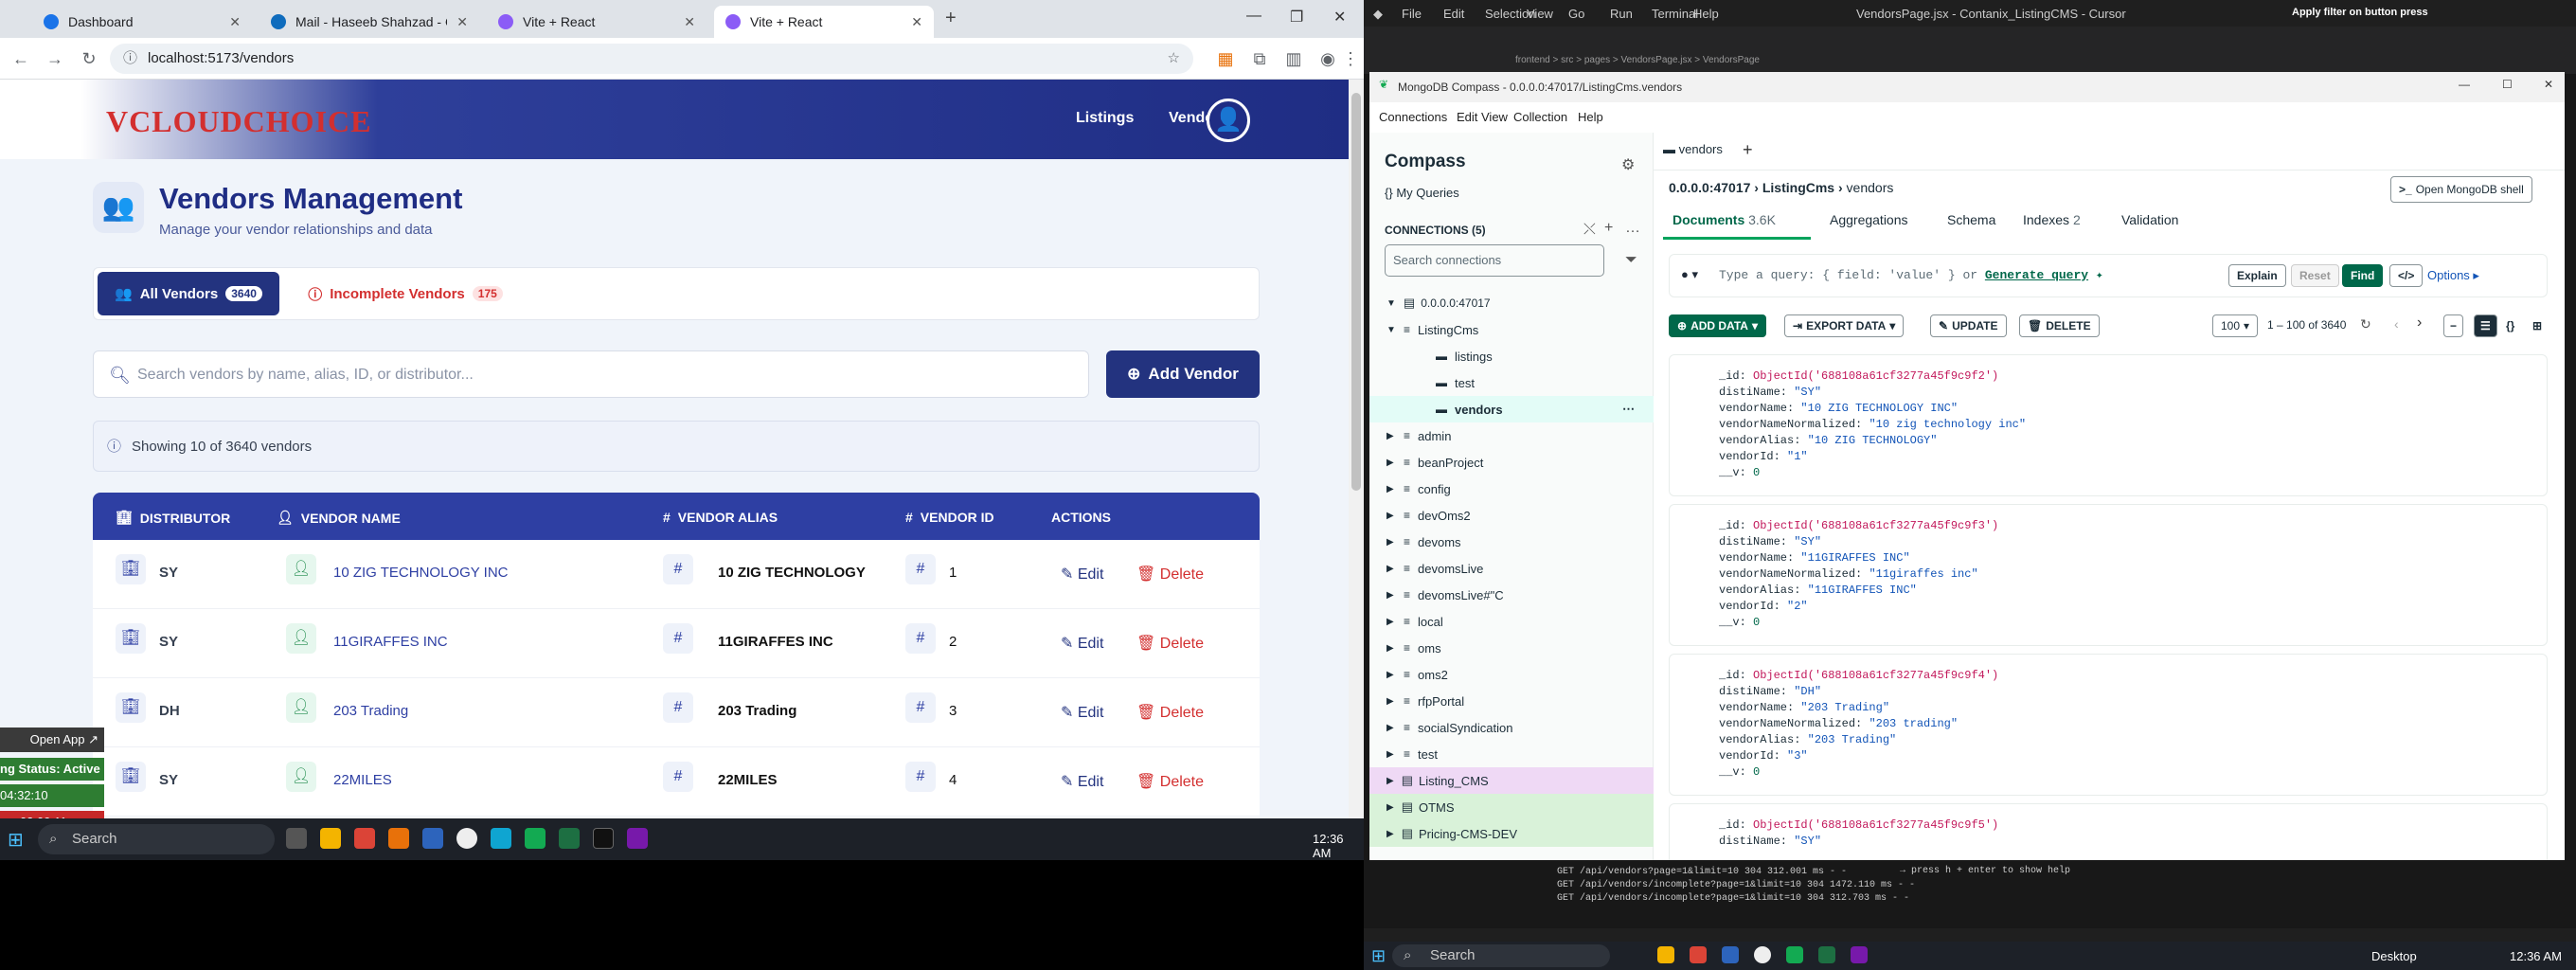 Image resolution: width=2576 pixels, height=970 pixels. Describe the element at coordinates (1675, 14) in the screenshot. I see `cursor-menu-item: Terminal` at that location.